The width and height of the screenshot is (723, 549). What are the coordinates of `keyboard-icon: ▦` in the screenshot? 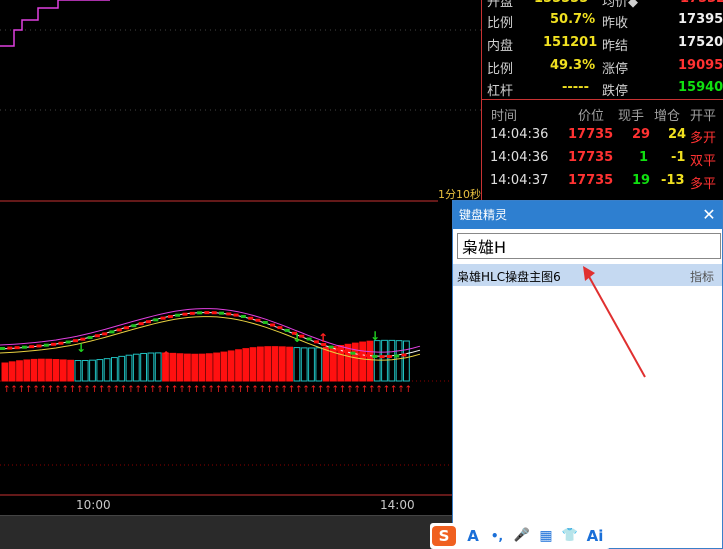 It's located at (546, 536).